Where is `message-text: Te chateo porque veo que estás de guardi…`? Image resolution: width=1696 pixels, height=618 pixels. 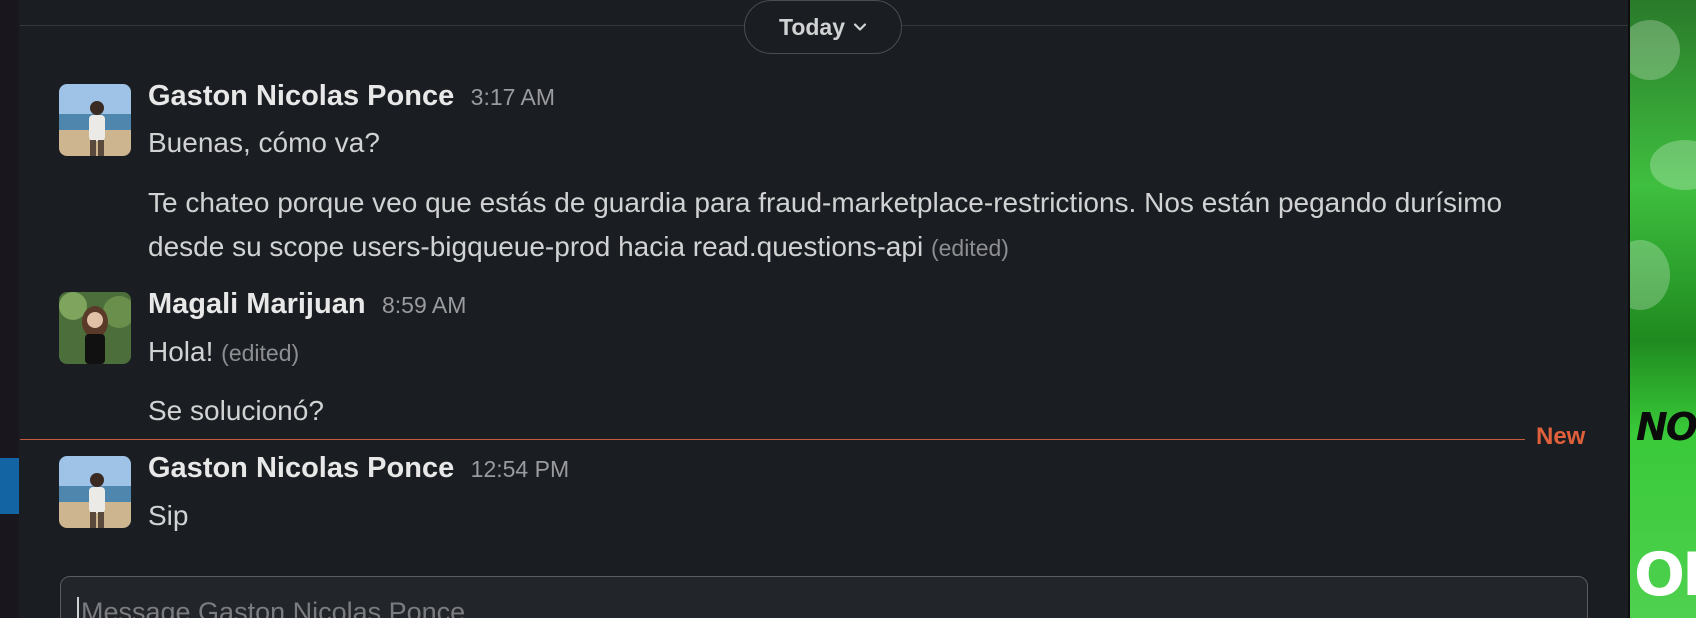 message-text: Te chateo porque veo que estás de guardi… is located at coordinates (825, 202).